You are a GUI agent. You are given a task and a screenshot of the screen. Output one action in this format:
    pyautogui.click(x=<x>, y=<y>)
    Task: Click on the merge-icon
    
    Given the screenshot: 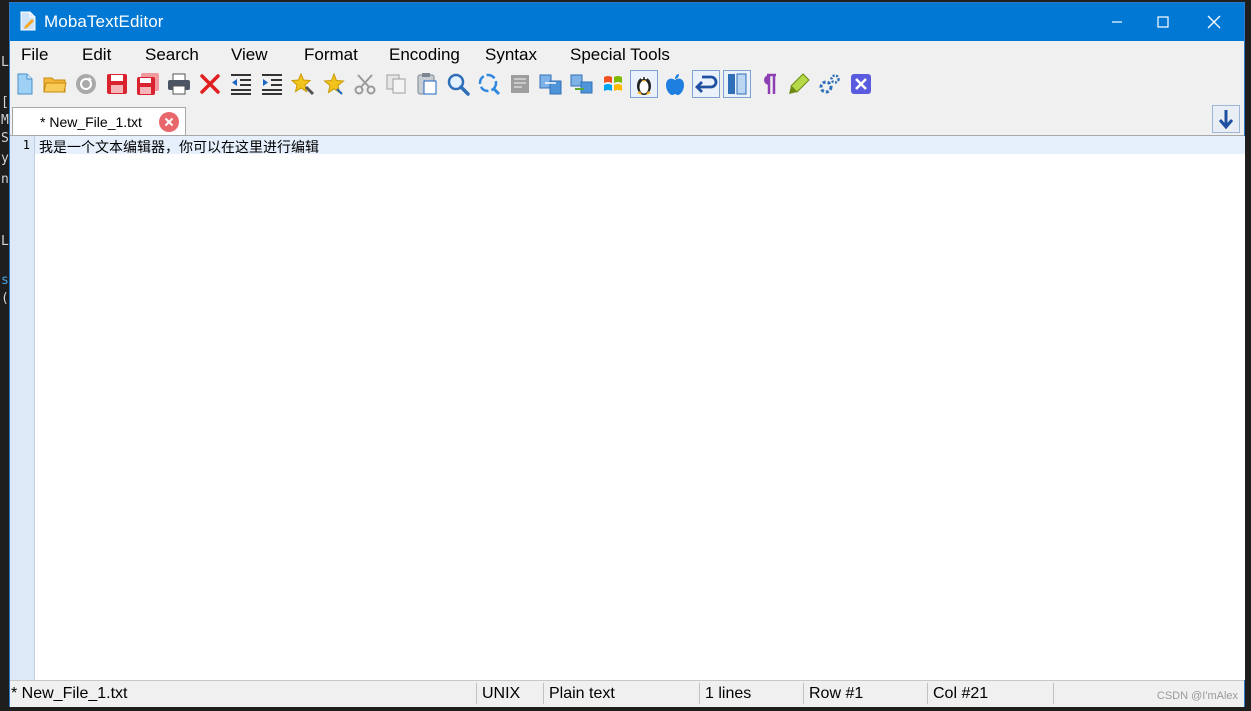 What is the action you would take?
    pyautogui.click(x=581, y=84)
    